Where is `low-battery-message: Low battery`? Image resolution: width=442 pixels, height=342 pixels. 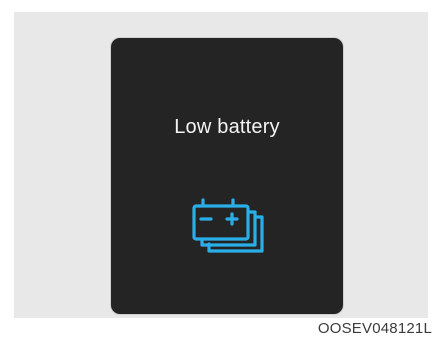
low-battery-message: Low battery is located at coordinates (227, 127).